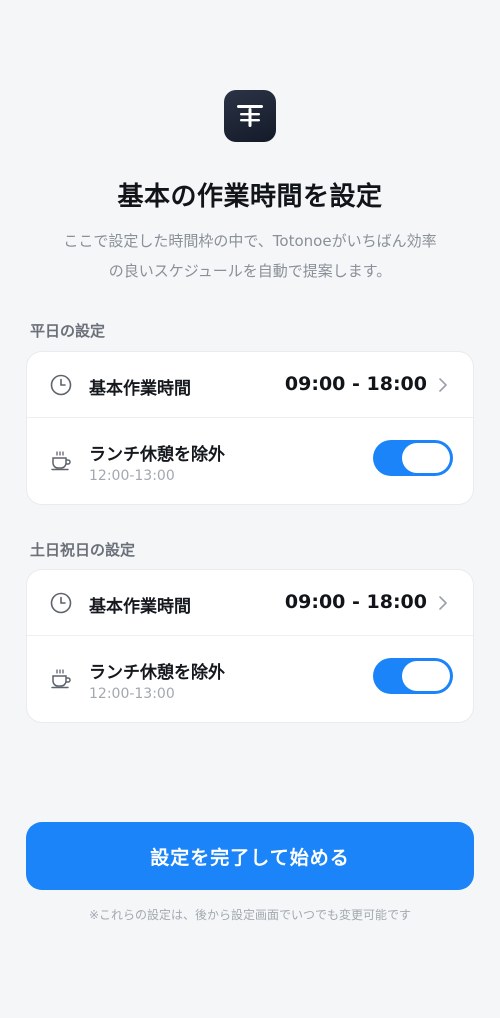 The image size is (500, 1018). Describe the element at coordinates (356, 602) in the screenshot. I see `holiday-work-hours-value: 09:00 - 18:00` at that location.